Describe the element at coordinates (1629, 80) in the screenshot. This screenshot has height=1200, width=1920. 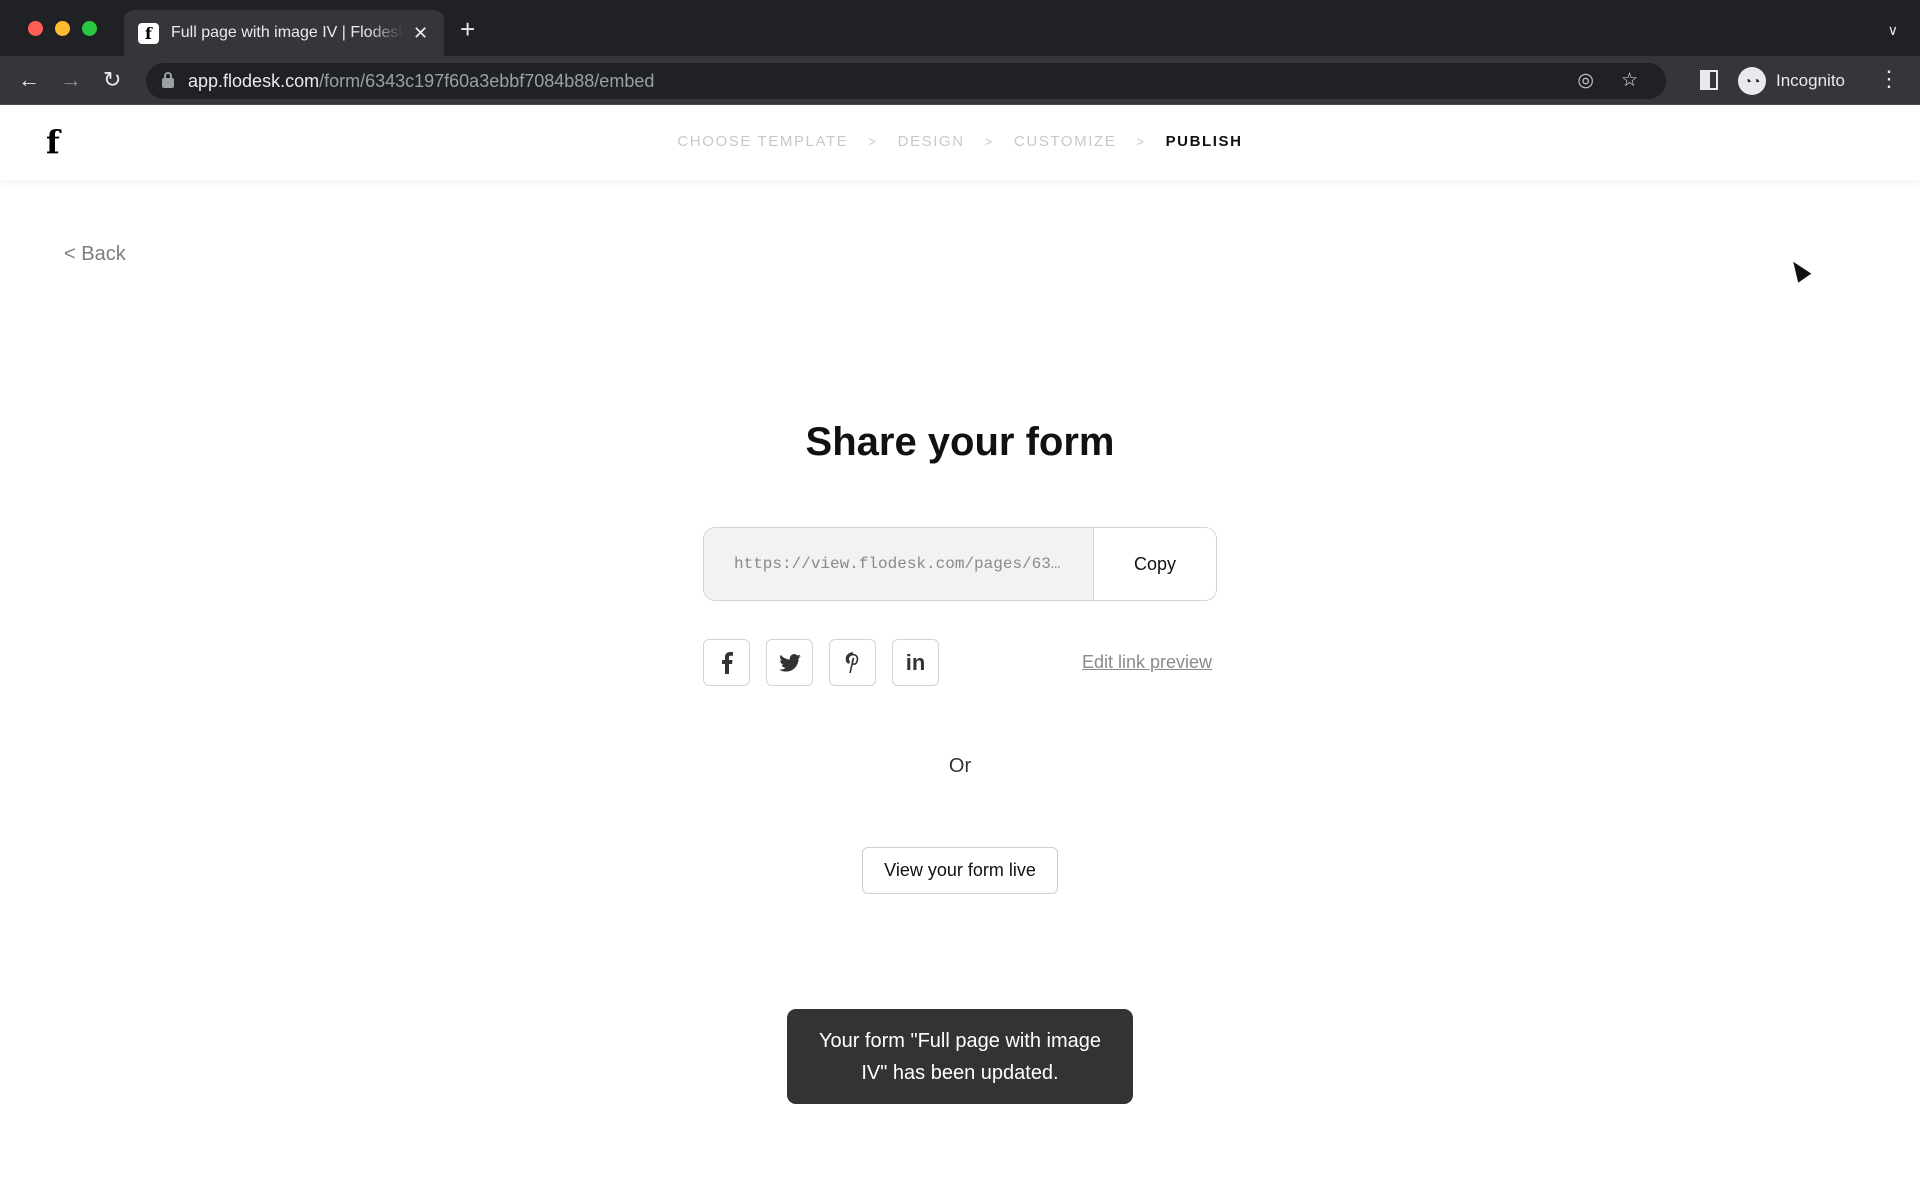
I see `bookmark-star-icon: ☆` at that location.